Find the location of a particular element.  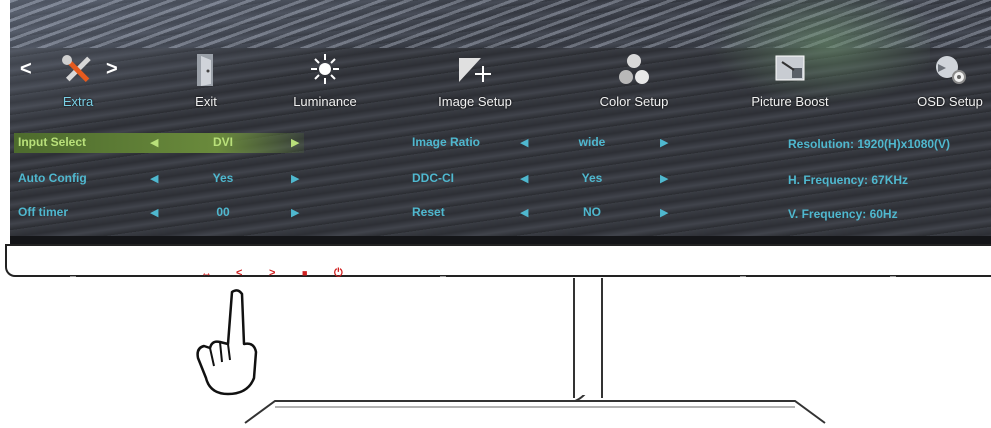

menu-item-exit: Exit is located at coordinates (206, 83).